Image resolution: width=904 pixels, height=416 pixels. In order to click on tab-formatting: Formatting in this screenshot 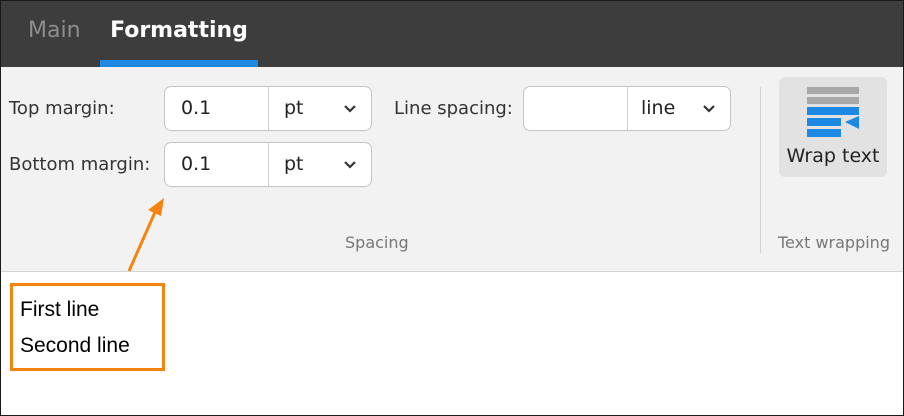, I will do `click(179, 34)`.